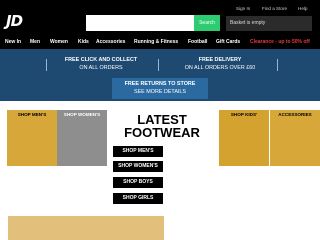  What do you see at coordinates (82, 138) in the screenshot?
I see `tile-shop-womens: SHOP WOMEN'S` at bounding box center [82, 138].